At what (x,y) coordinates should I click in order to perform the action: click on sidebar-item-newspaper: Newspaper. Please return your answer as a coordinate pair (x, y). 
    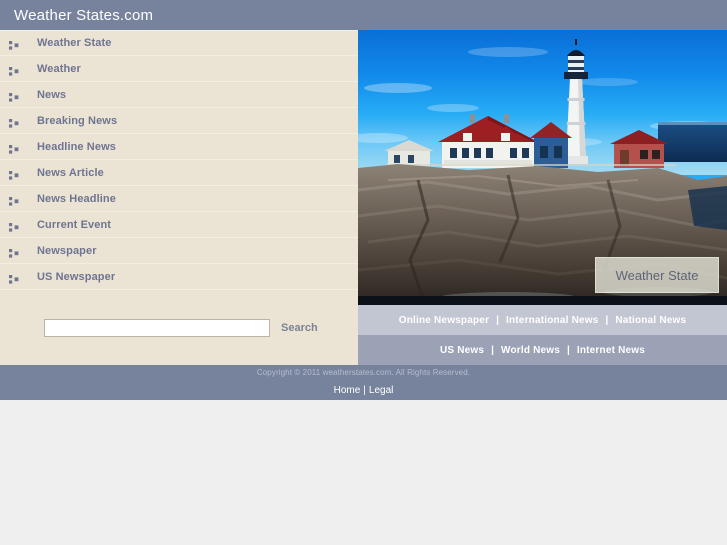
    Looking at the image, I should click on (179, 251).